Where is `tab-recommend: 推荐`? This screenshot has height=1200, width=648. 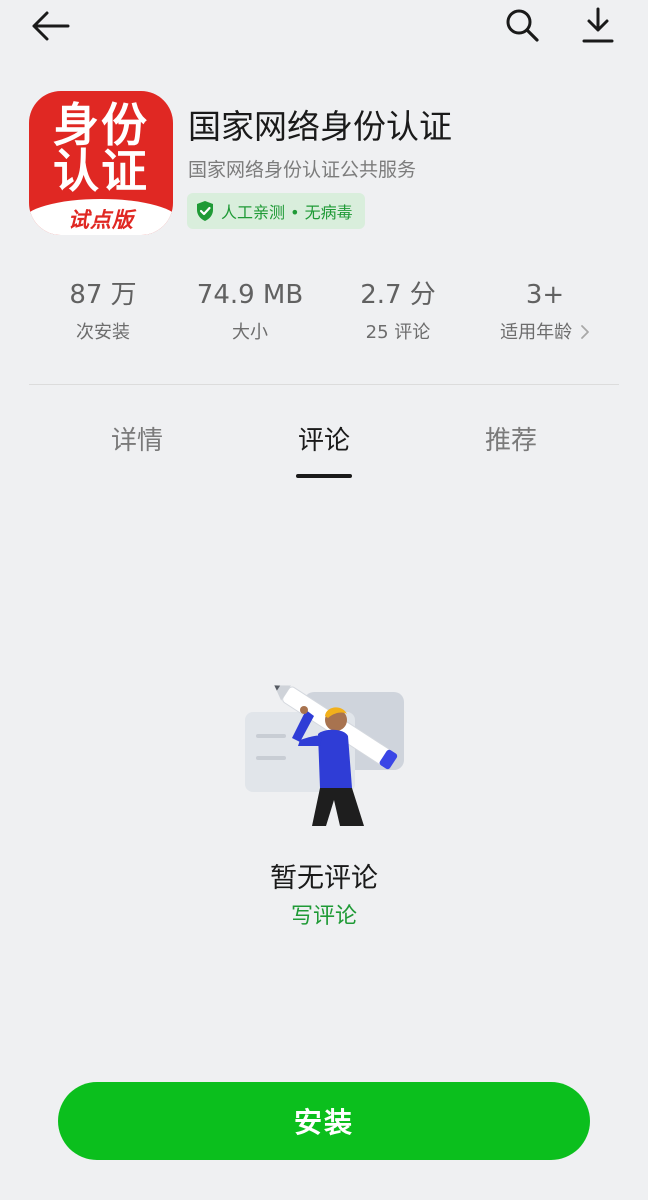 tab-recommend: 推荐 is located at coordinates (511, 438).